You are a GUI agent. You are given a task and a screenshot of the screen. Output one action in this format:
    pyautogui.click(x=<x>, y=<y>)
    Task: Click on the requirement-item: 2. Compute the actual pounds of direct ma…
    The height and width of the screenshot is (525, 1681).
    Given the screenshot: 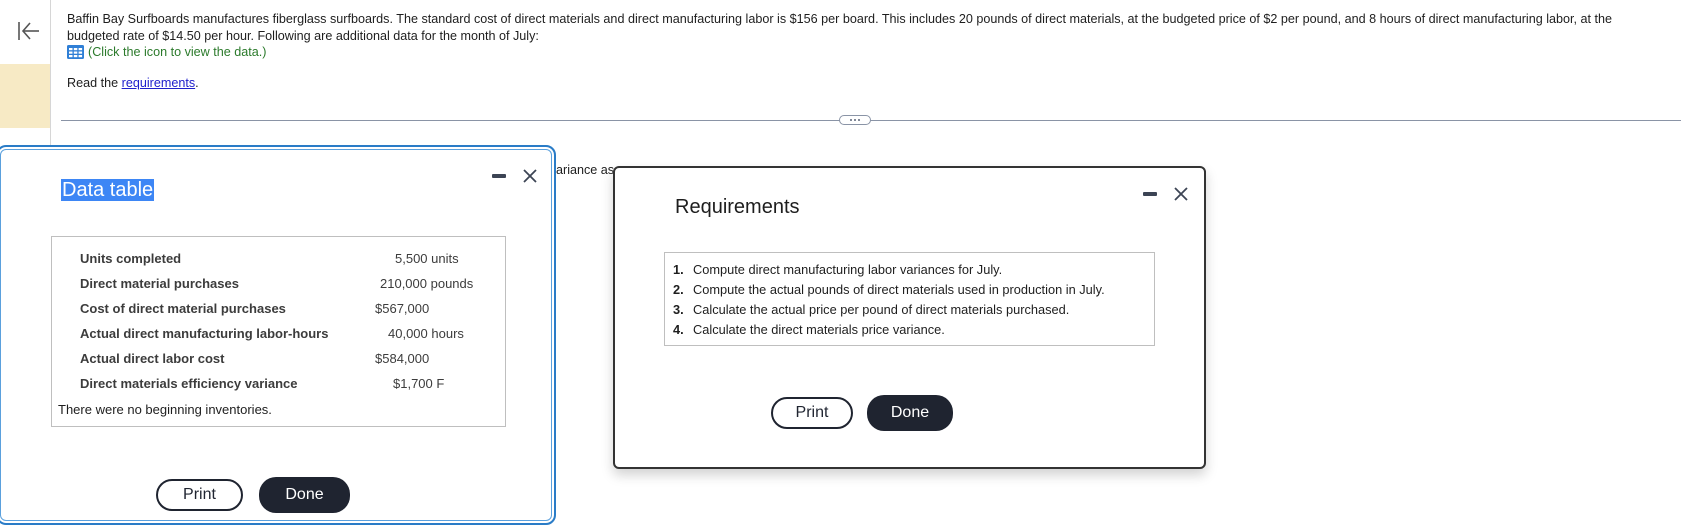 What is the action you would take?
    pyautogui.click(x=889, y=289)
    